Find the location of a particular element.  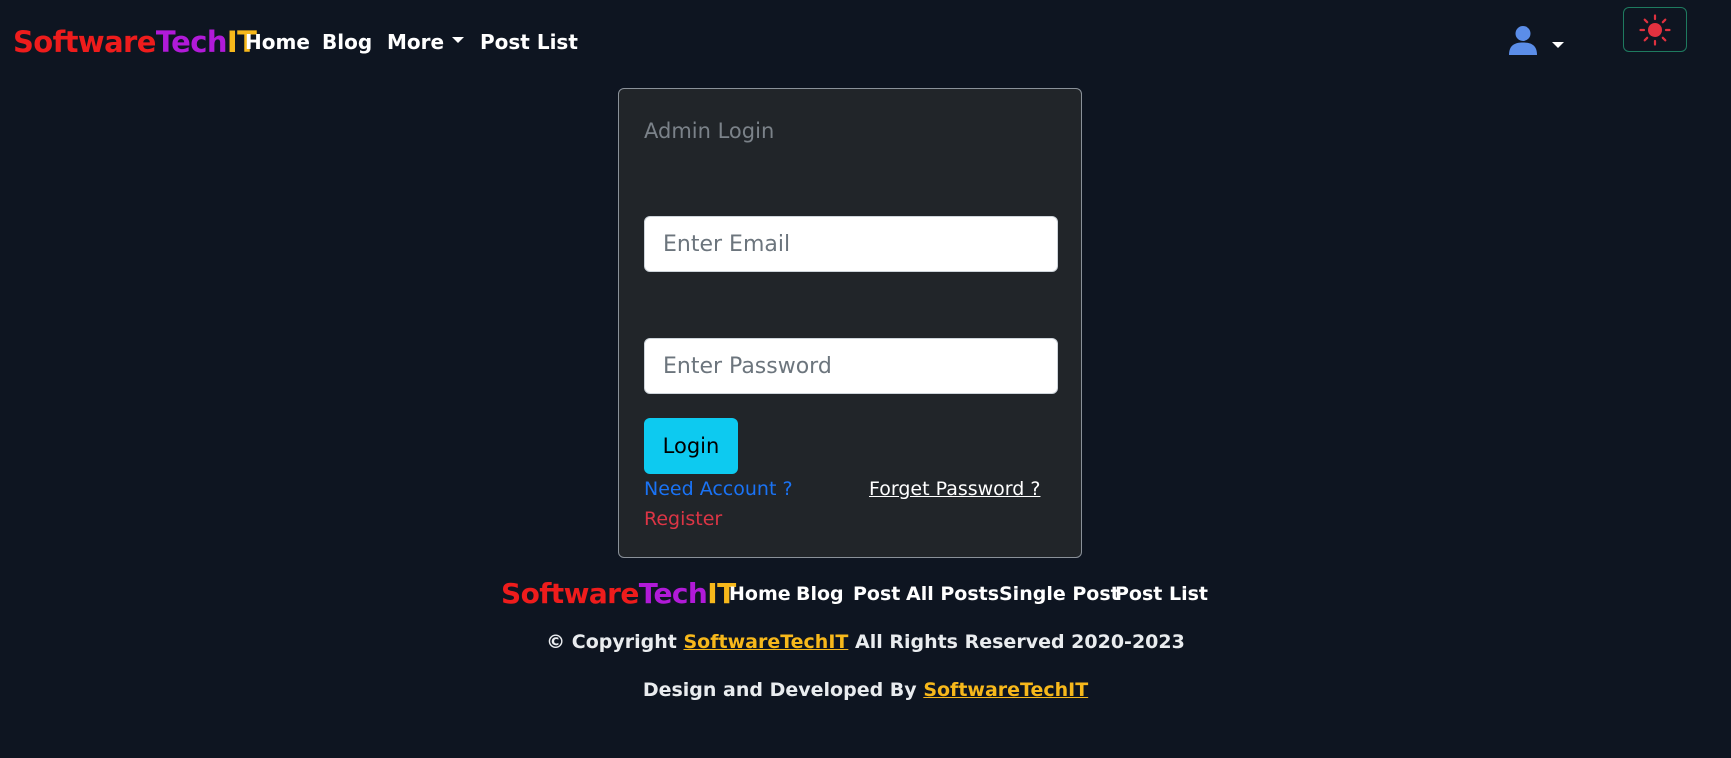

forget-password-link: Forget Password ? is located at coordinates (954, 489).